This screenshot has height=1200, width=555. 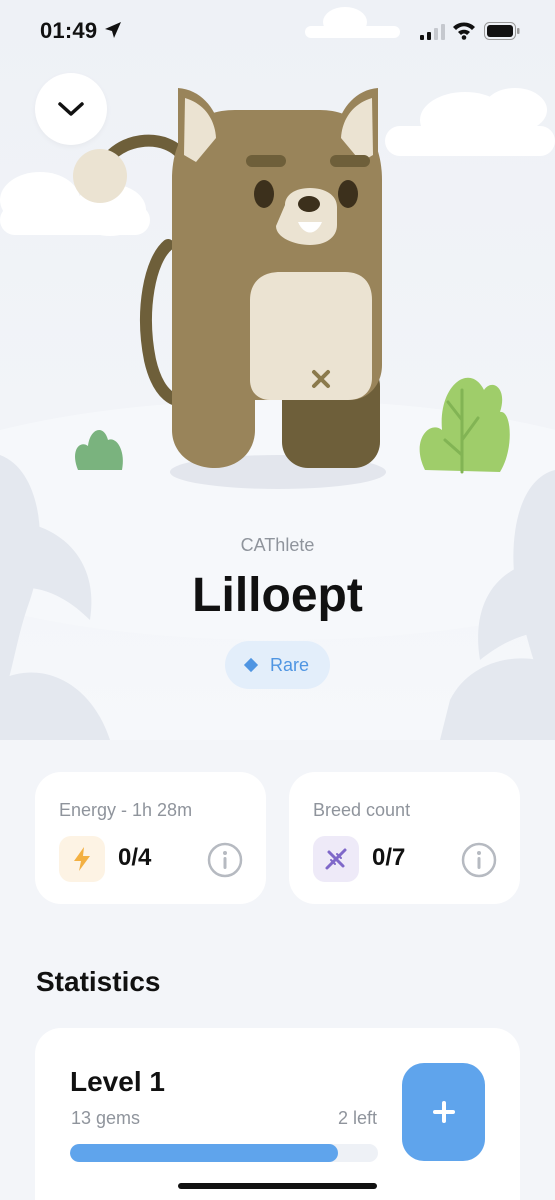 I want to click on lightning-icon, so click(x=82, y=859).